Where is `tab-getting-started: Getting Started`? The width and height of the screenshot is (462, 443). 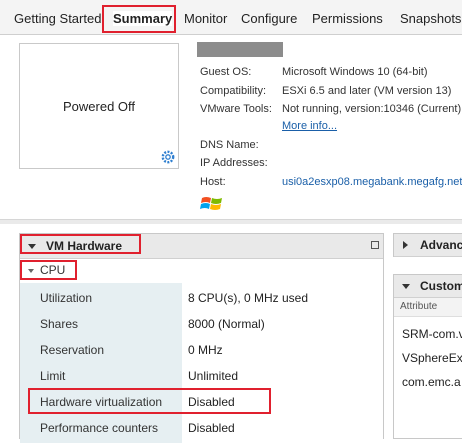 tab-getting-started: Getting Started is located at coordinates (57, 18).